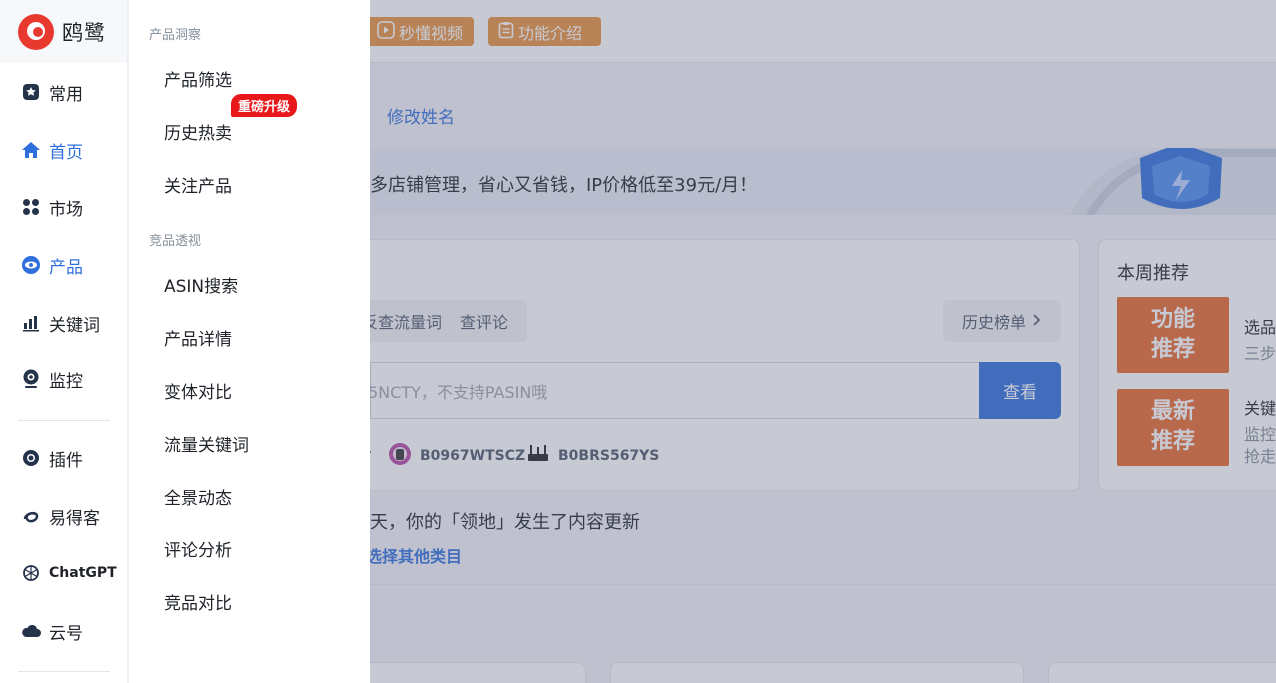  I want to click on sidebar-item-common: 常用, so click(64, 92).